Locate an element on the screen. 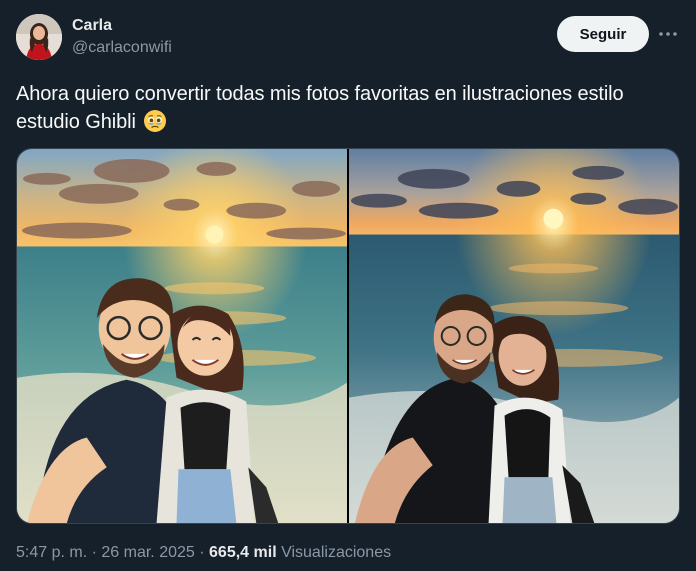 The height and width of the screenshot is (571, 696). avatar-image is located at coordinates (39, 37).